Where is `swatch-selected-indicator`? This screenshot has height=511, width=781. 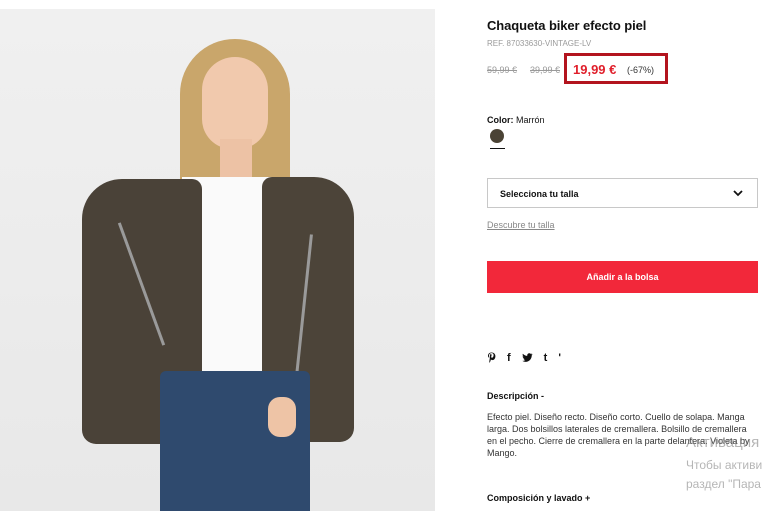
swatch-selected-indicator is located at coordinates (497, 148).